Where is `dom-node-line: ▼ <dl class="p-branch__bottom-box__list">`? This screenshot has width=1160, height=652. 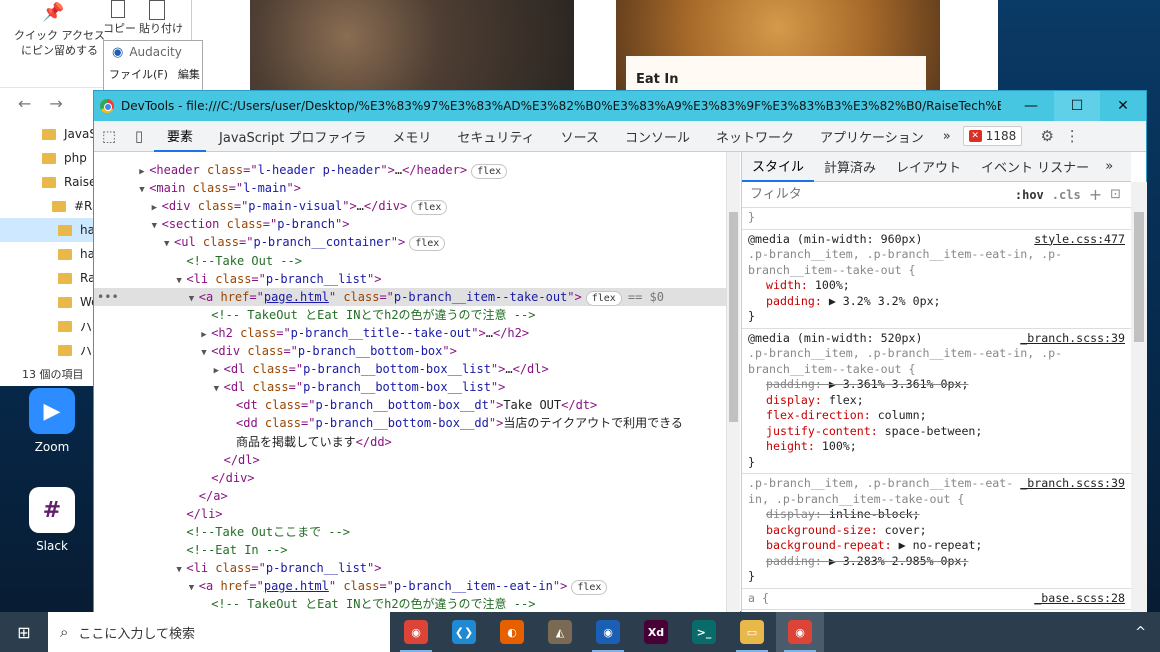
dom-node-line: ▼ <dl class="p-branch__bottom-box__list"> is located at coordinates (410, 387).